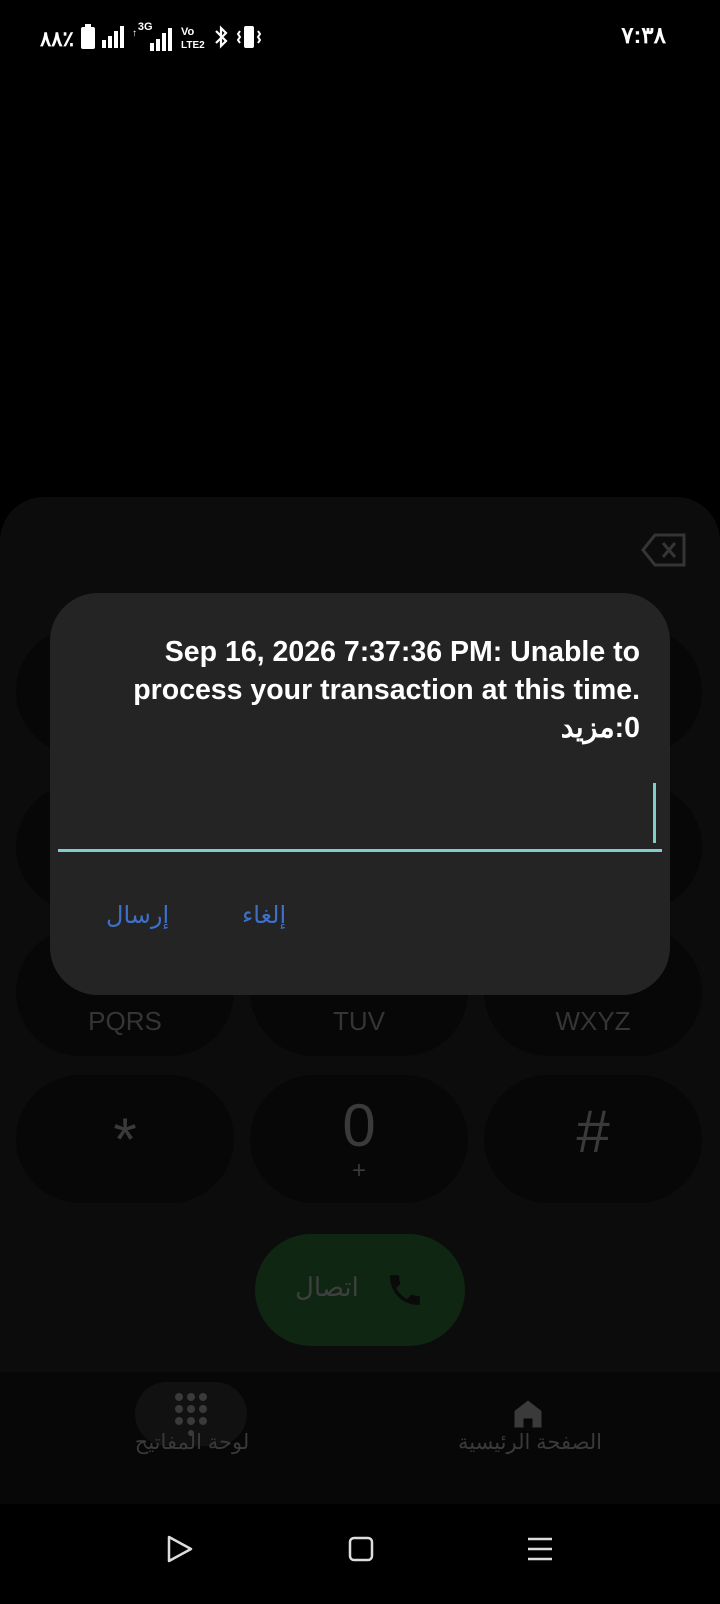 The width and height of the screenshot is (720, 1604). What do you see at coordinates (188, 32) in the screenshot?
I see `svg-text: Vo` at bounding box center [188, 32].